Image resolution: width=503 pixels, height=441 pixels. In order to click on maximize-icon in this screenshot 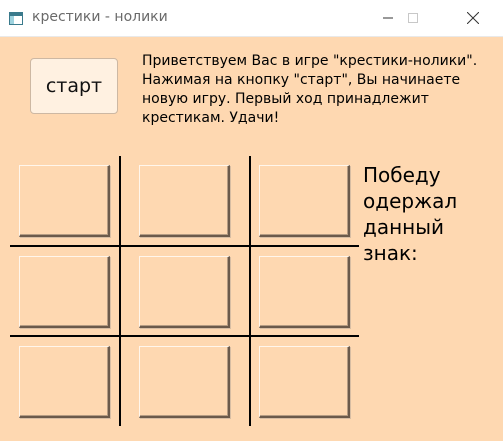, I will do `click(413, 18)`.